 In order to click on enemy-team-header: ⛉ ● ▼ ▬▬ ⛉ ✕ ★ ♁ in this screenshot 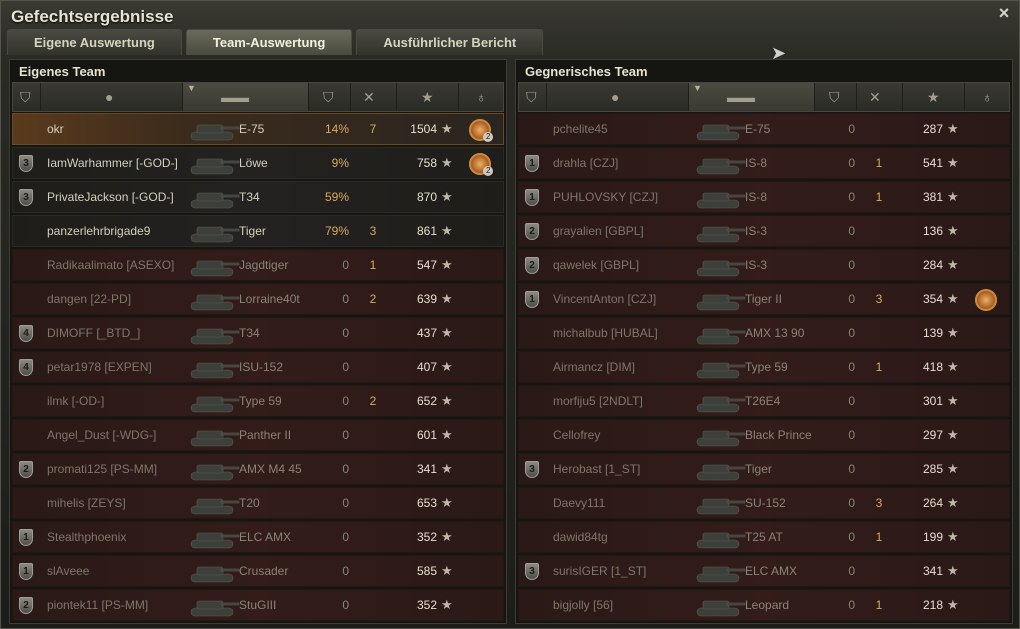, I will do `click(764, 97)`.